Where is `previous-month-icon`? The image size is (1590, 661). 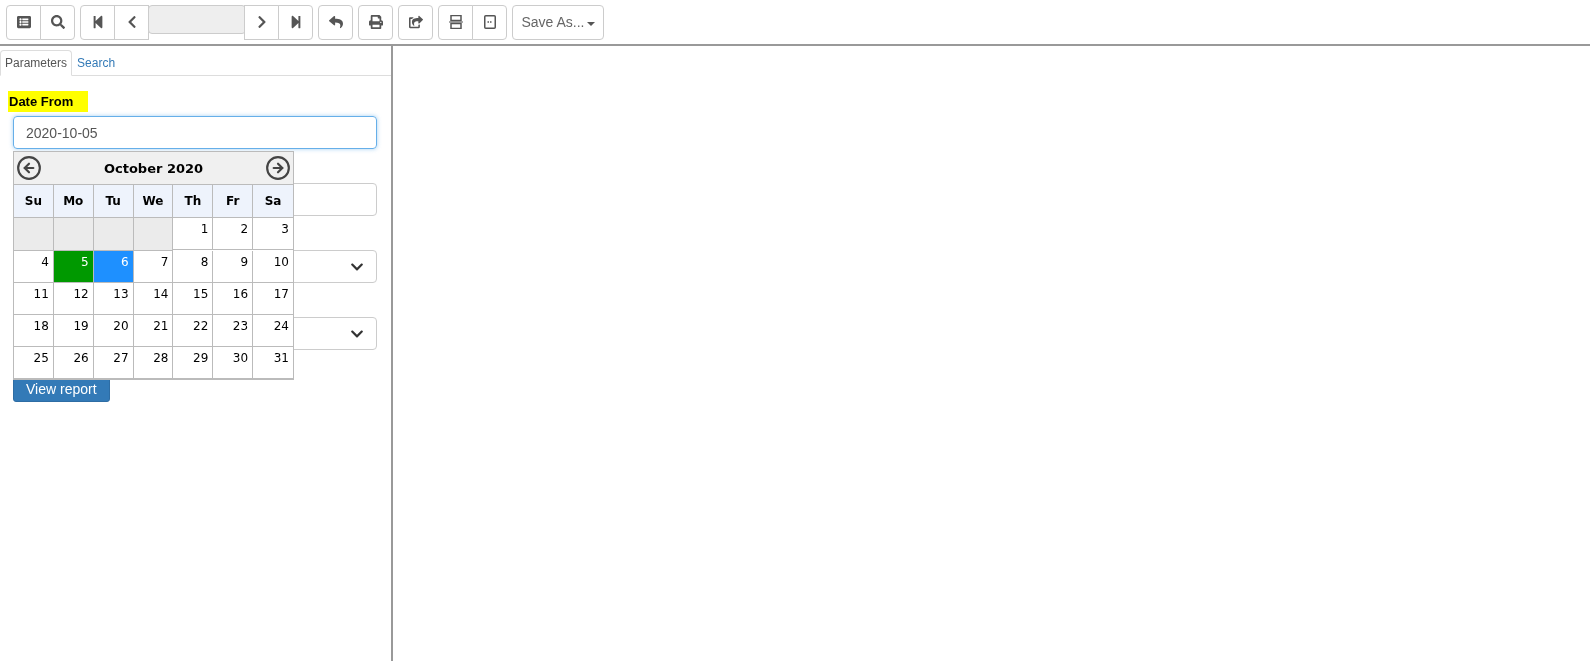 previous-month-icon is located at coordinates (29, 168).